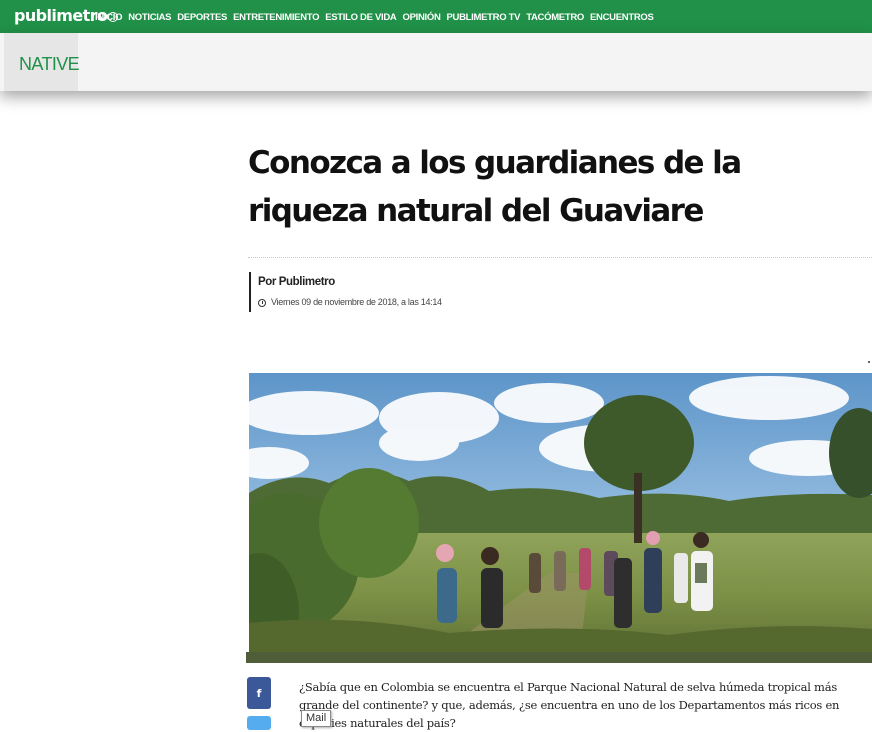 This screenshot has width=872, height=732. Describe the element at coordinates (421, 17) in the screenshot. I see `nav-item-opinion: OPINIÓN` at that location.